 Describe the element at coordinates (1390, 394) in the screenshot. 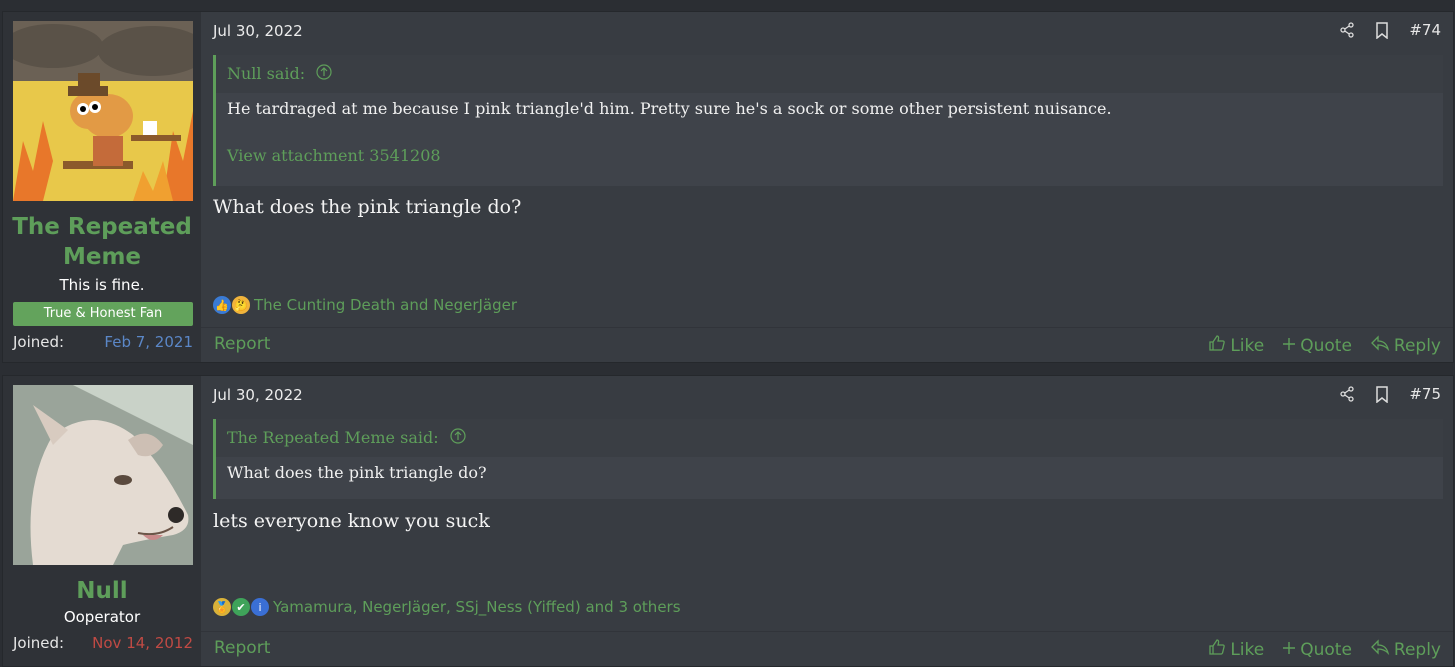

I see `post-tools: #75` at that location.